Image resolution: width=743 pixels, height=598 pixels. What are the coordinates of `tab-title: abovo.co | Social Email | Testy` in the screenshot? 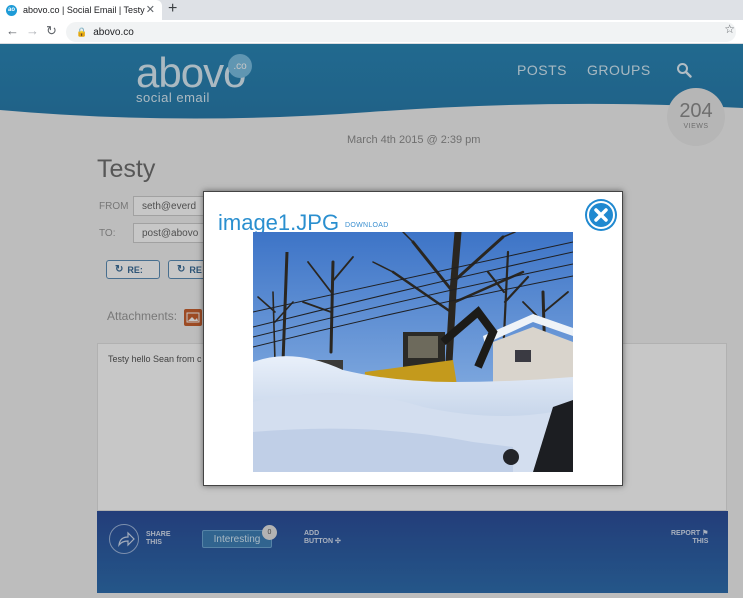 It's located at (84, 10).